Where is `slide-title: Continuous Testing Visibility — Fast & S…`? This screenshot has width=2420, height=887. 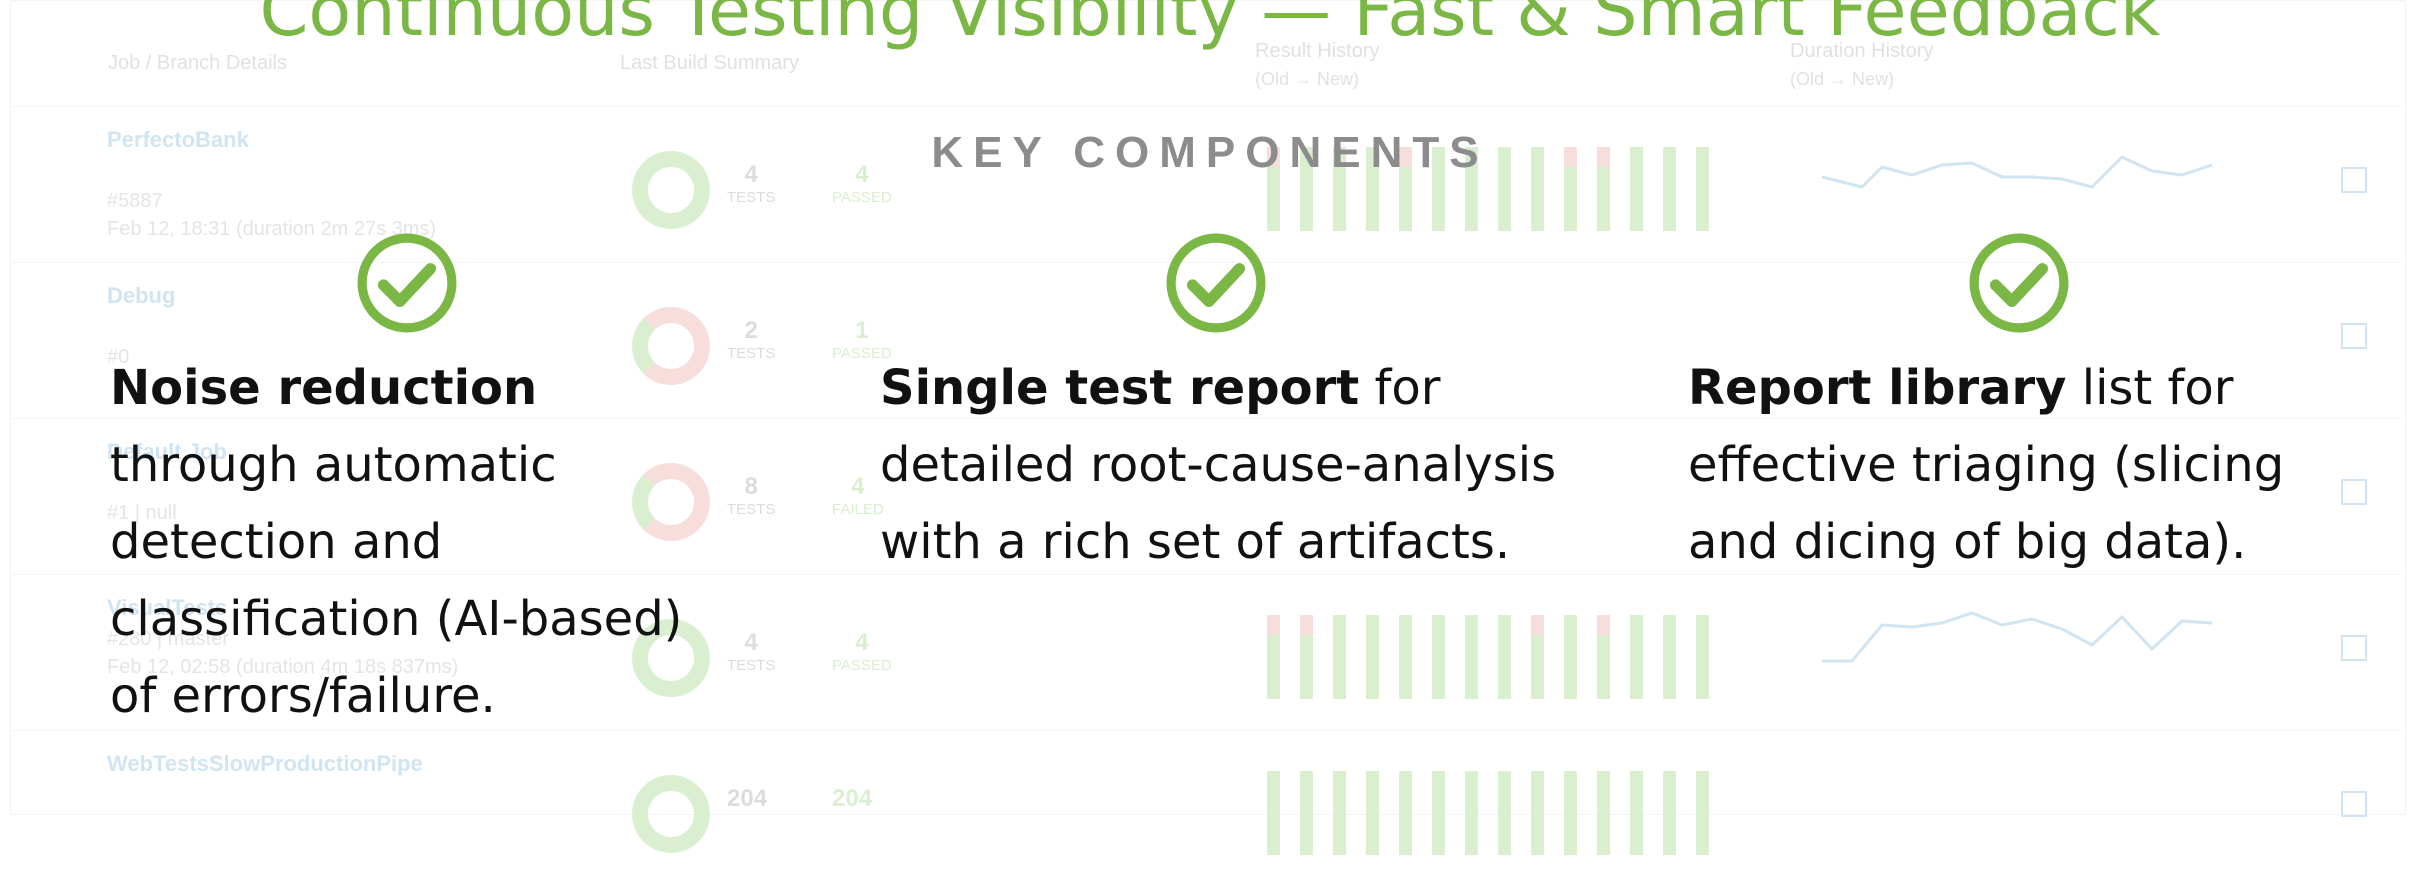 slide-title: Continuous Testing Visibility — Fast & S… is located at coordinates (1210, 26).